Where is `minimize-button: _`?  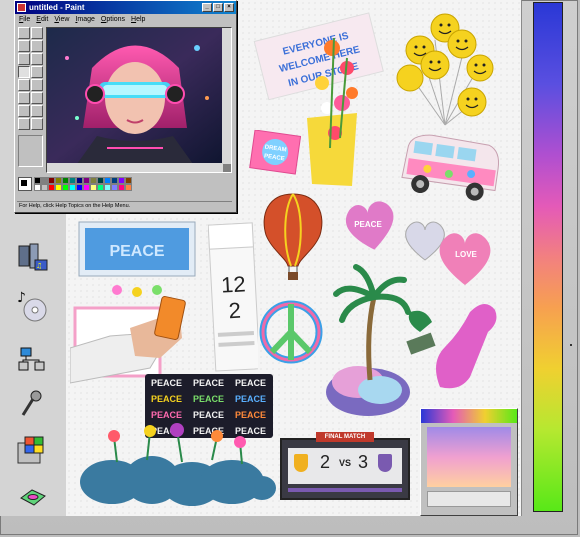
minimize-button: _ is located at coordinates (207, 7).